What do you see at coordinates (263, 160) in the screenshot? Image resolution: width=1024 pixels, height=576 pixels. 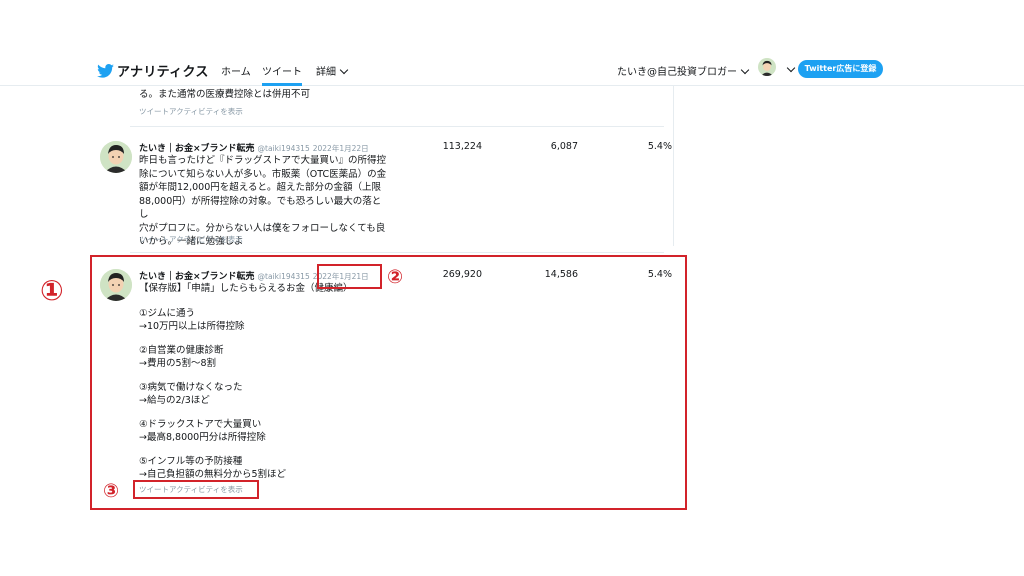 I see `tweet-line: 昨日も言ったけど『ドラッグストアで大量買い』の所得控` at bounding box center [263, 160].